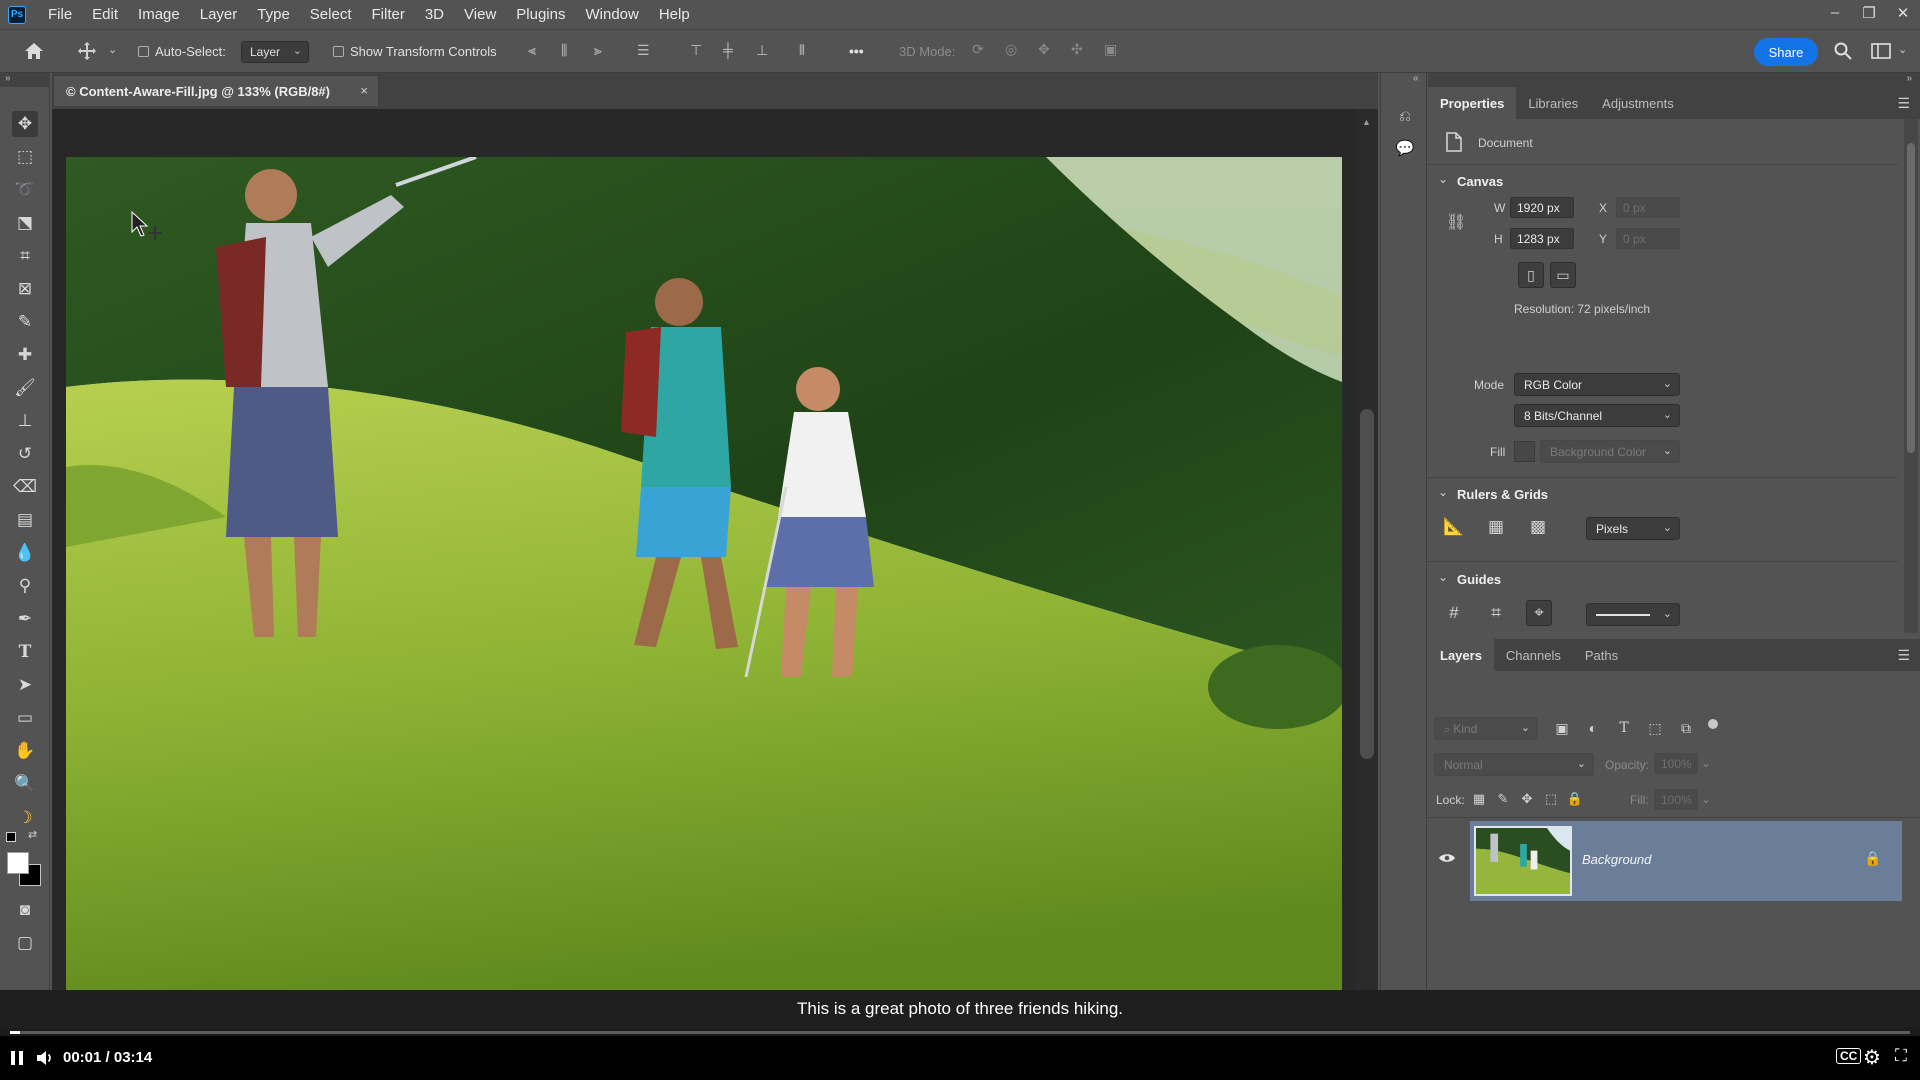  Describe the element at coordinates (364, 90) in the screenshot. I see `close-tab-icon: ×` at that location.